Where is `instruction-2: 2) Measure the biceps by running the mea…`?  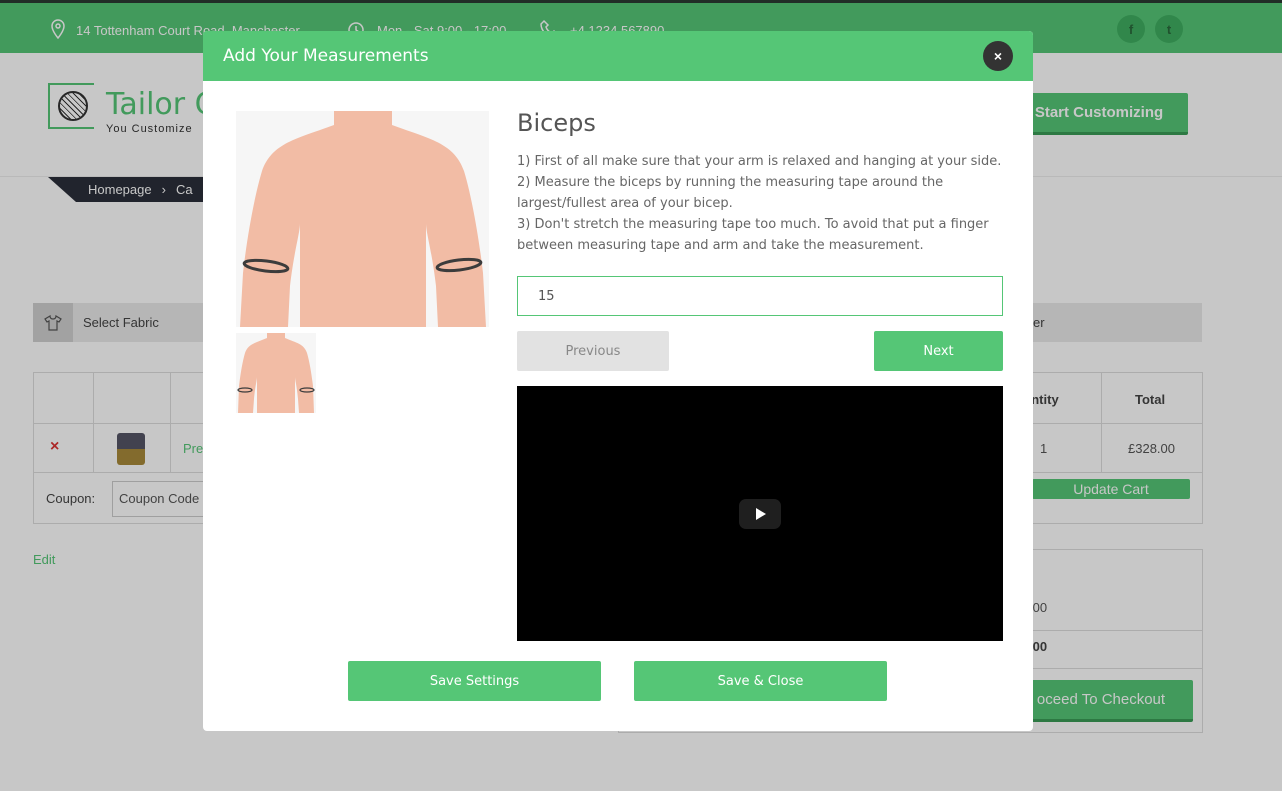 instruction-2: 2) Measure the biceps by running the mea… is located at coordinates (730, 193).